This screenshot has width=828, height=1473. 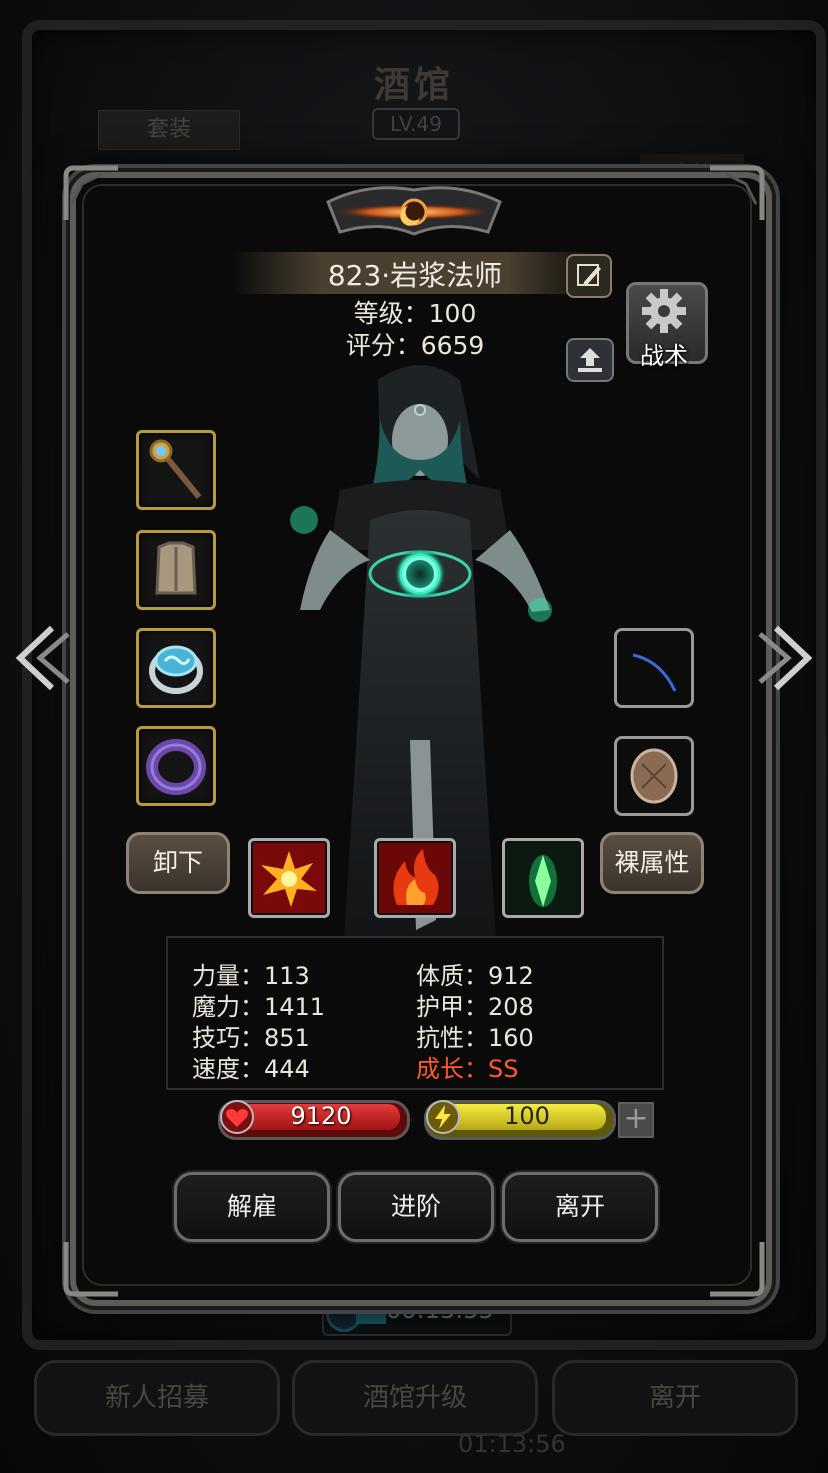 What do you see at coordinates (467, 1069) in the screenshot?
I see `stat-growth: 成长：SS` at bounding box center [467, 1069].